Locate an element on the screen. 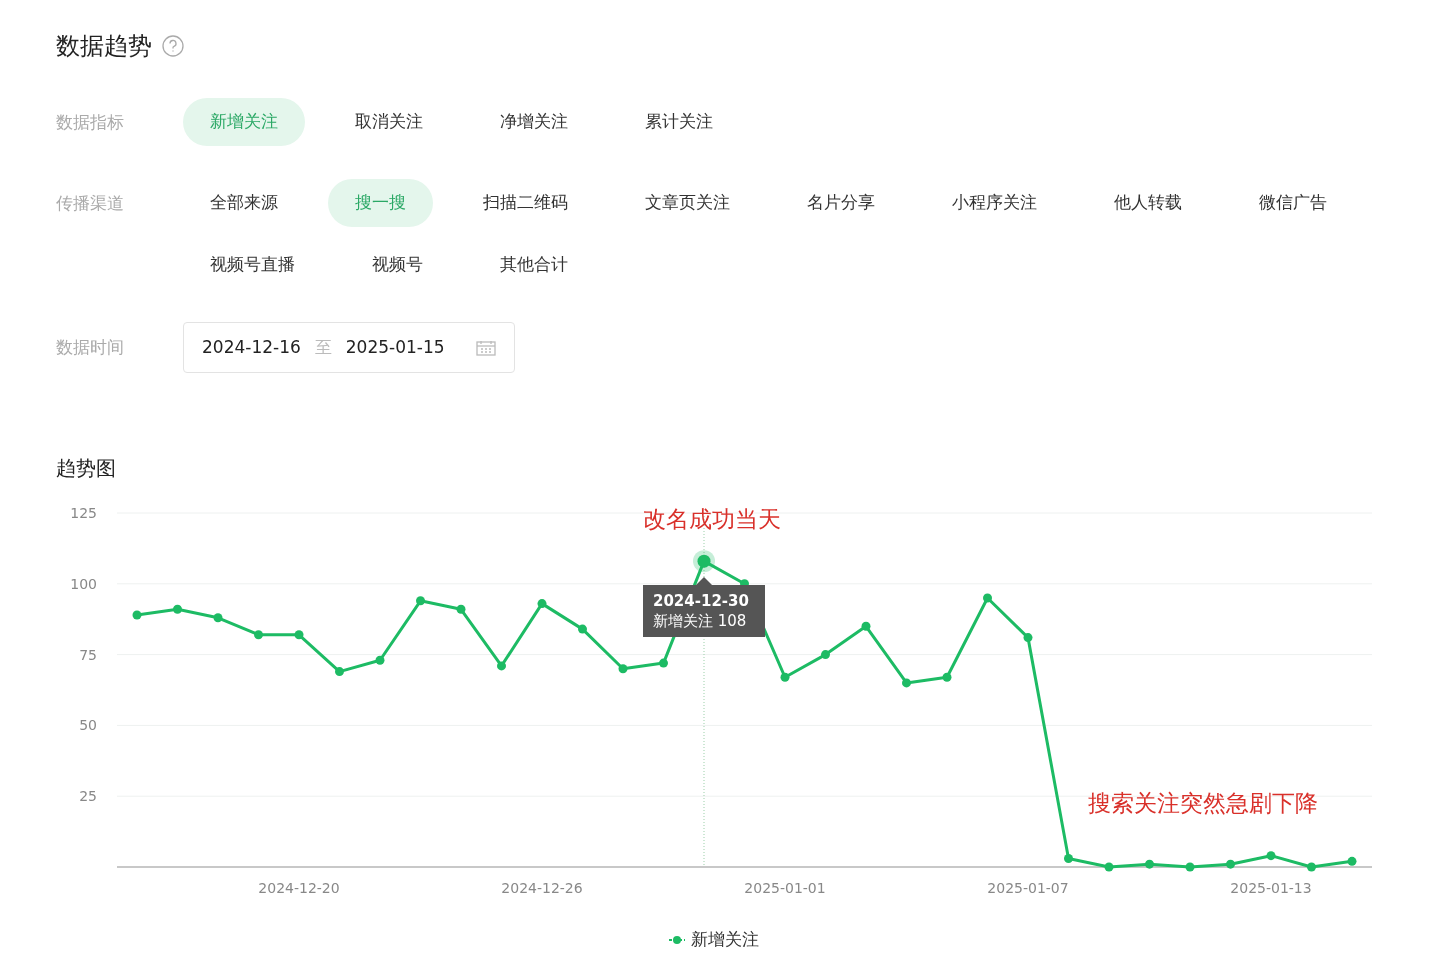  date-range-picker: 2024-12-16 至 2025-01-15 is located at coordinates (349, 347).